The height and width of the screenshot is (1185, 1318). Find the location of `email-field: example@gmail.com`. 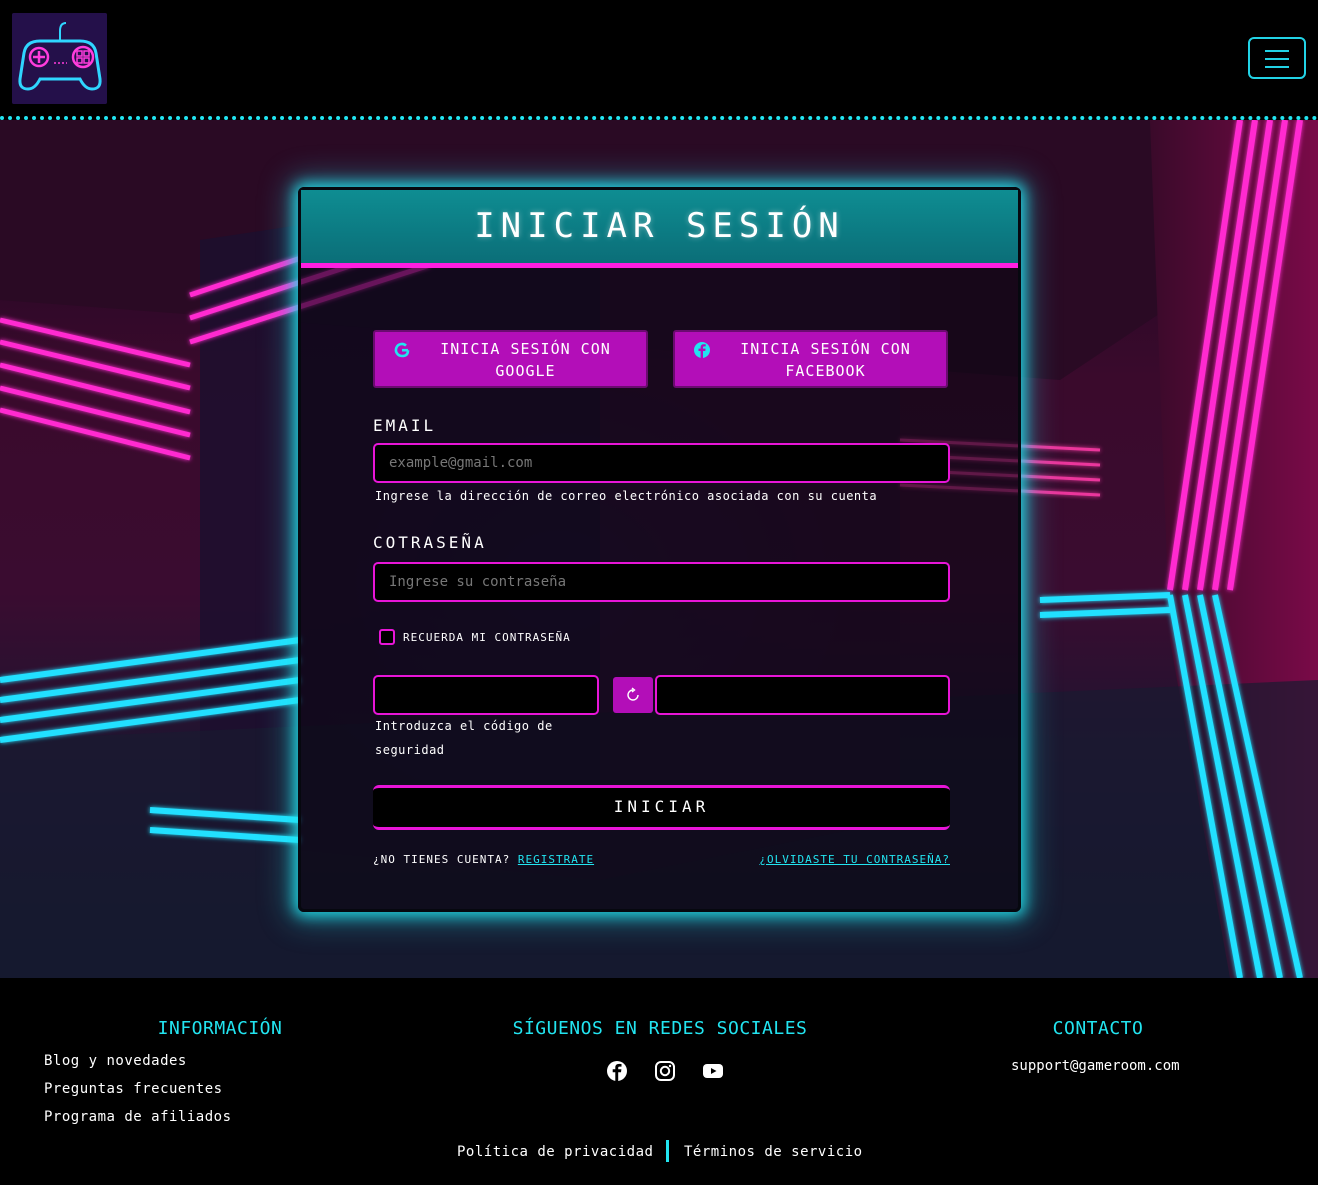

email-field: example@gmail.com is located at coordinates (661, 463).